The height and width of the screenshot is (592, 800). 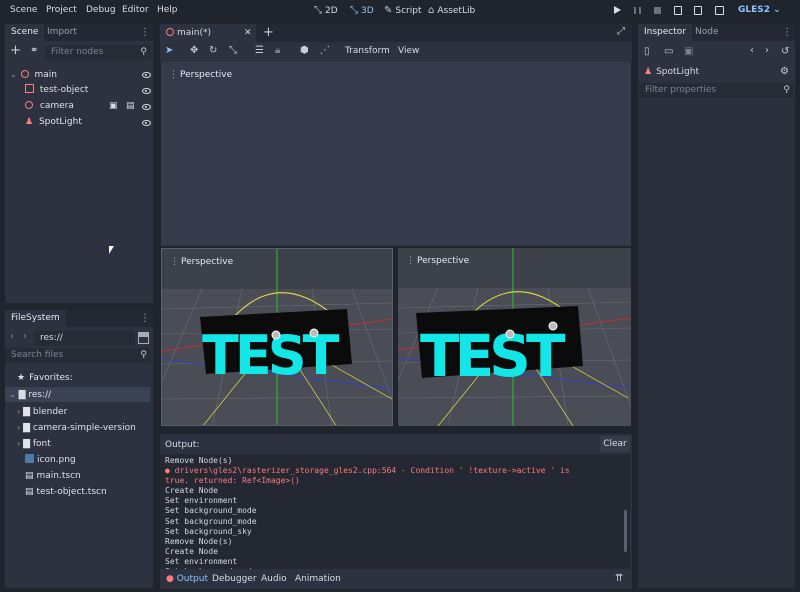 I want to click on tab-import: Import, so click(x=62, y=32).